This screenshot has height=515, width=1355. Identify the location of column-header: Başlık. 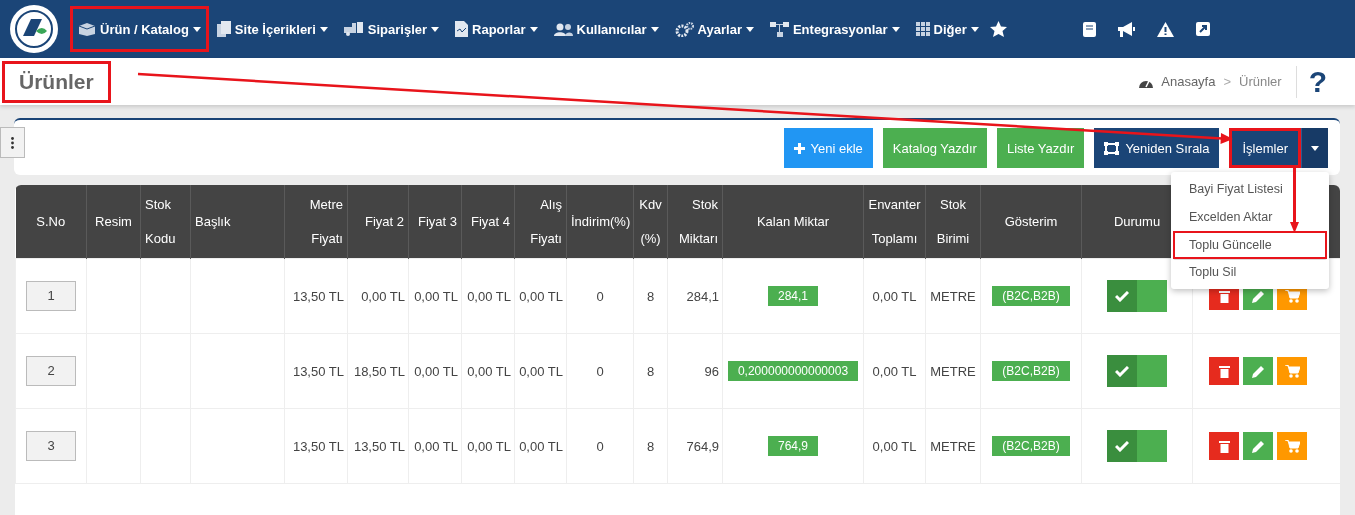
(213, 221).